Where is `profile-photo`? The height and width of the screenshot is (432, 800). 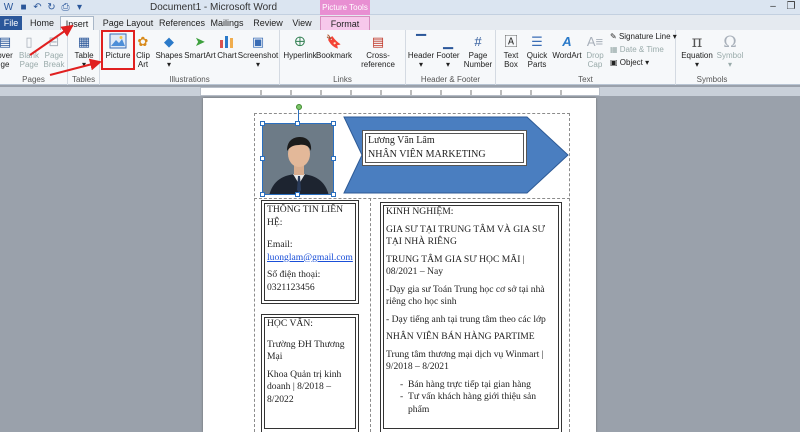 profile-photo is located at coordinates (298, 159).